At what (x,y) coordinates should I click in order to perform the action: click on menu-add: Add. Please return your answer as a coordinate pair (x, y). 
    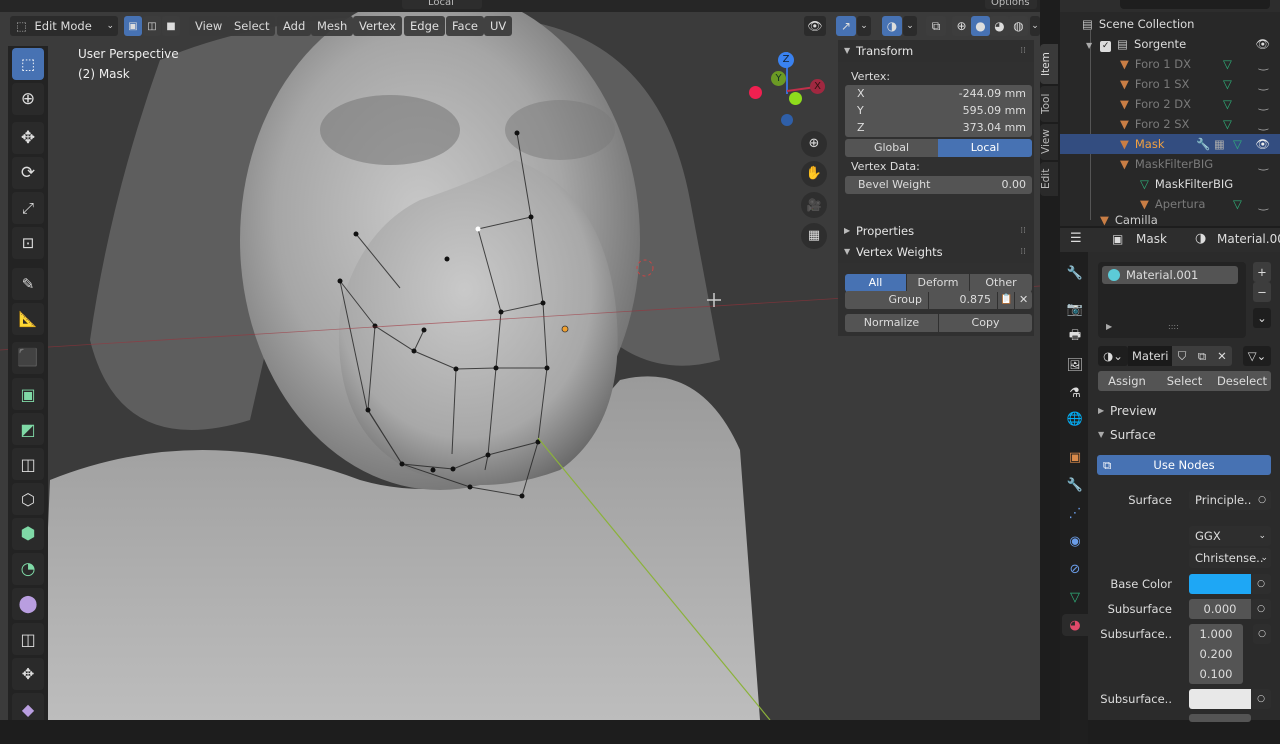
    Looking at the image, I should click on (294, 26).